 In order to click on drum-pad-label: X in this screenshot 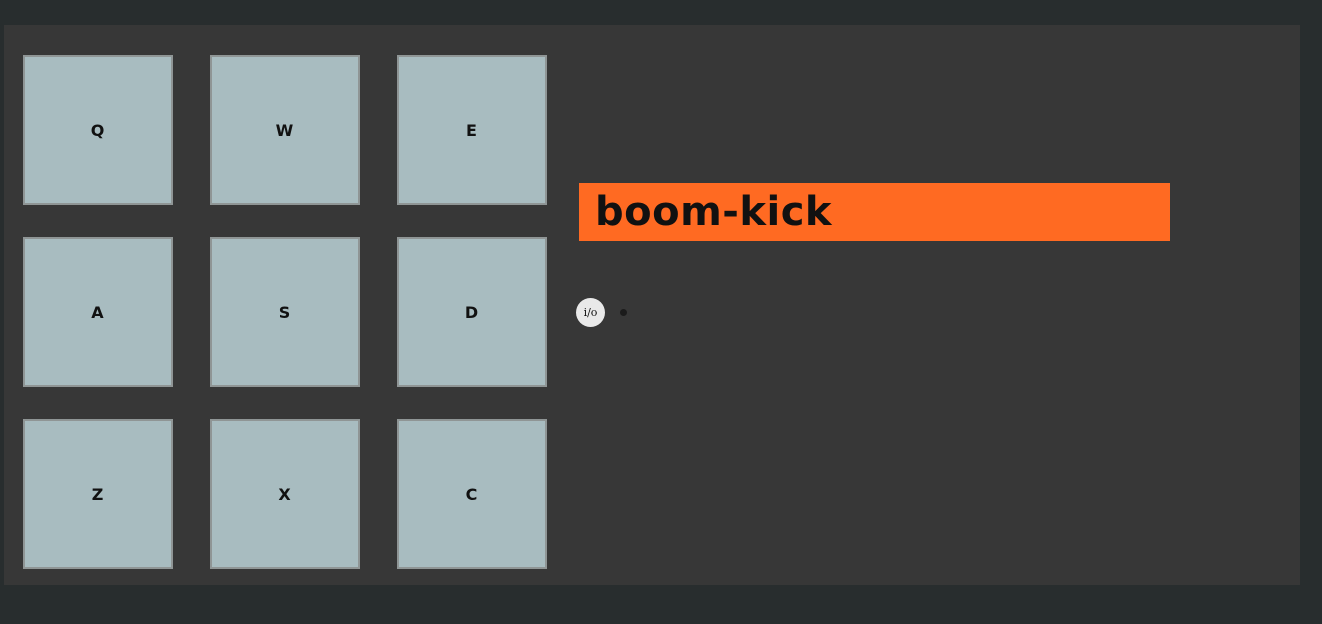, I will do `click(285, 494)`.